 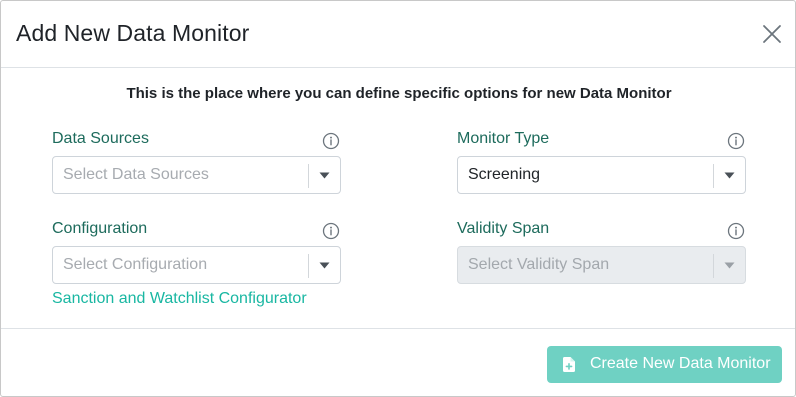 What do you see at coordinates (100, 138) in the screenshot?
I see `data-sources-label: Data Sources` at bounding box center [100, 138].